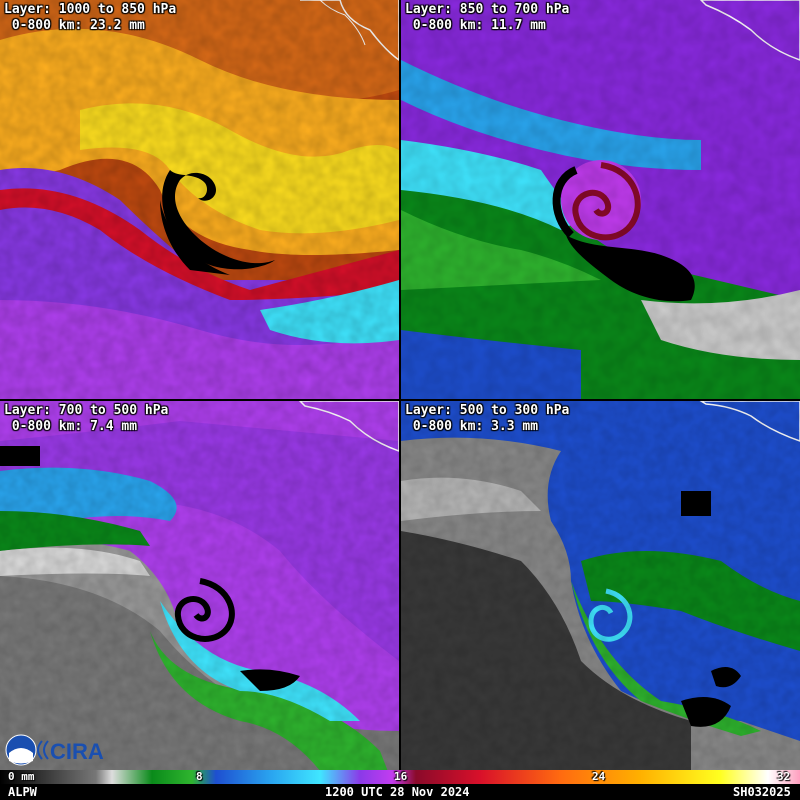  I want to click on valid-time: 1200 UTC 28 Nov 2024, so click(397, 792).